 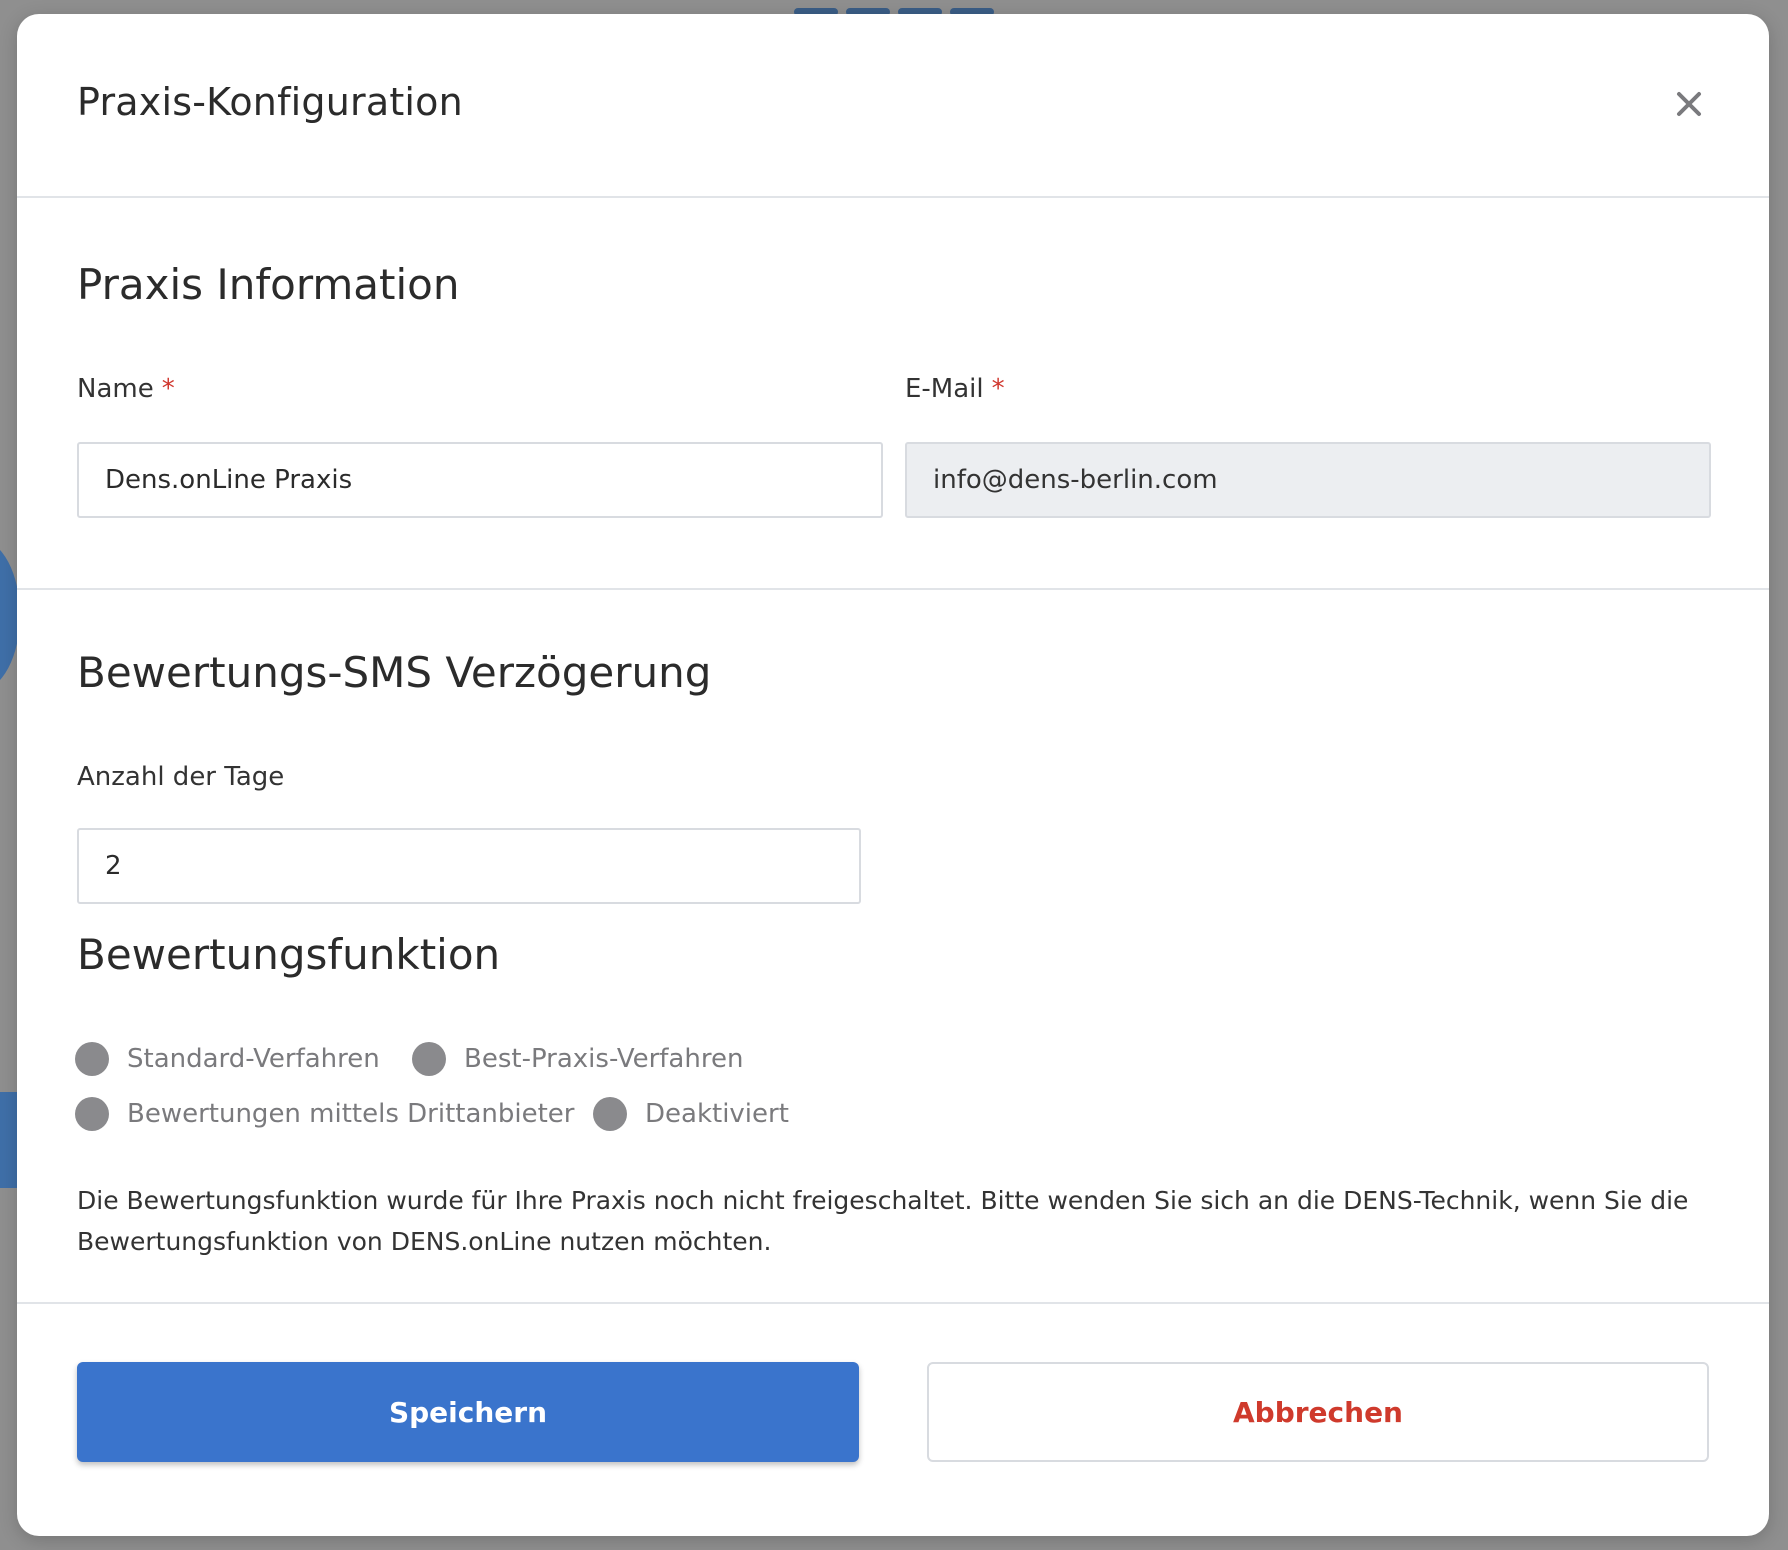 What do you see at coordinates (268, 284) in the screenshot?
I see `section-heading: Praxis Information` at bounding box center [268, 284].